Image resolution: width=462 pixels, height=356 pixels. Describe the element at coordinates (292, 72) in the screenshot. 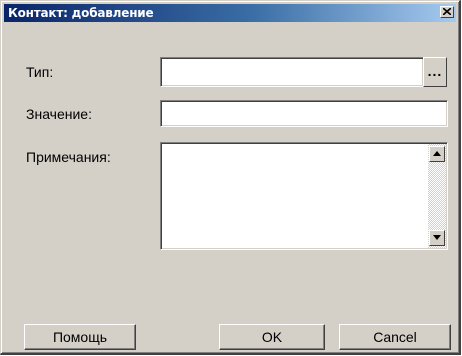

I see `type-field` at that location.